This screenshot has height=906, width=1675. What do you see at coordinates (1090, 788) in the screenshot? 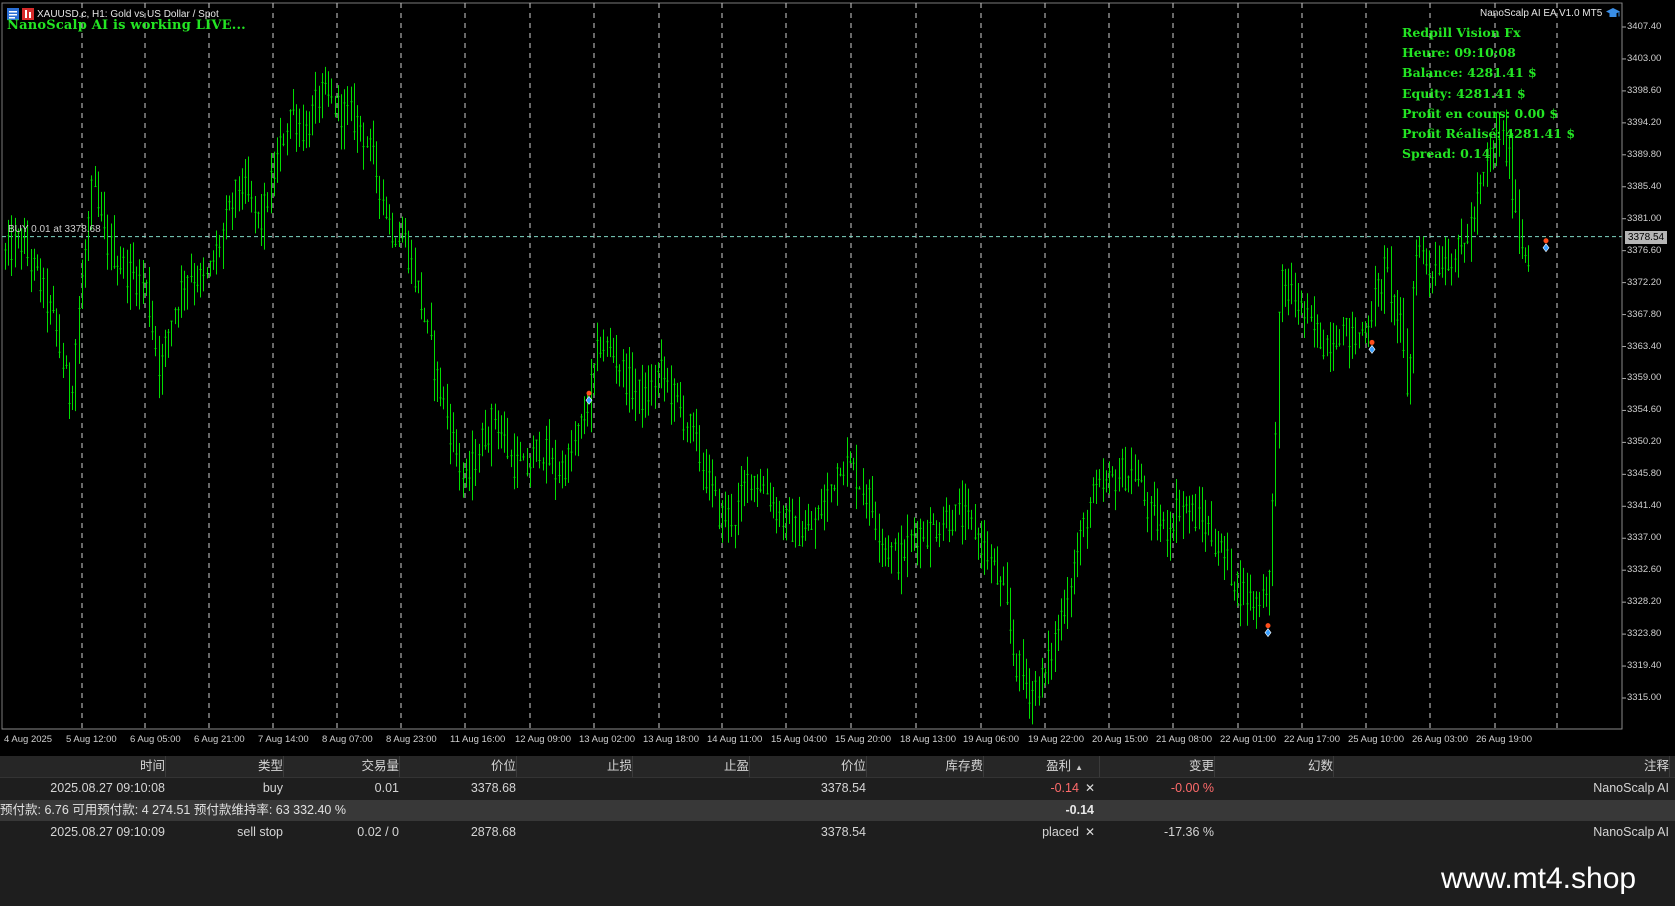
I see `close-position-icon: ✕` at bounding box center [1090, 788].